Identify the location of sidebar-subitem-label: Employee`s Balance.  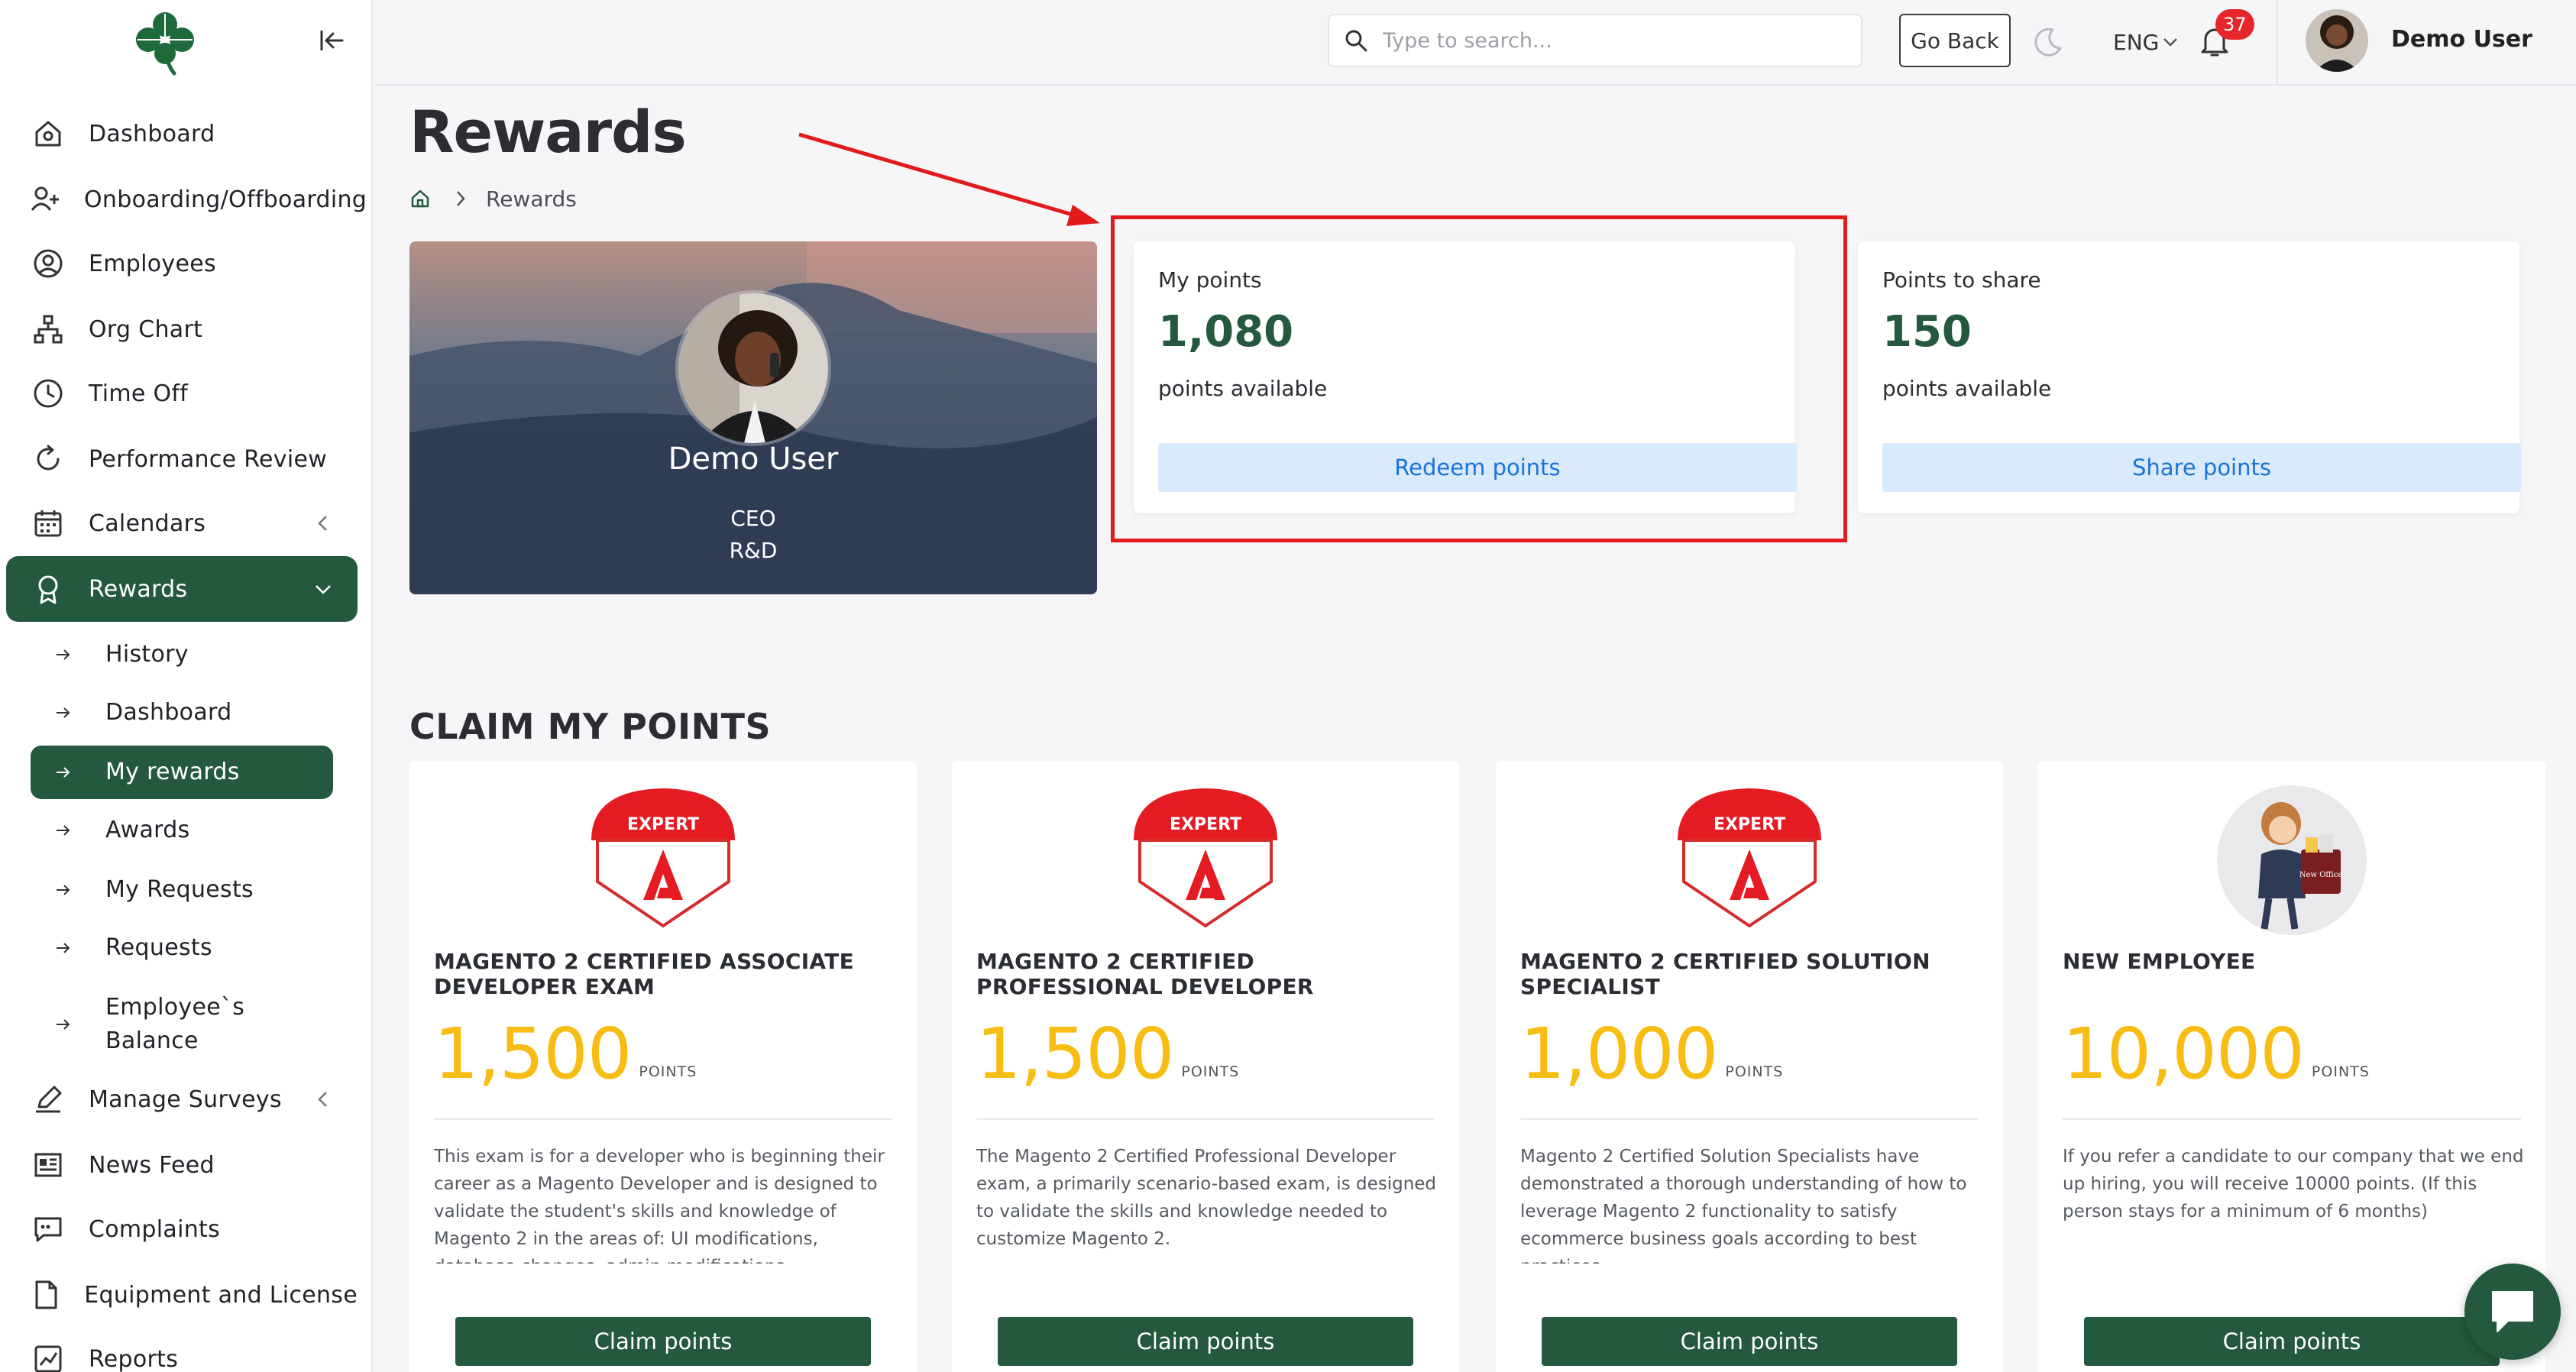
(175, 1024).